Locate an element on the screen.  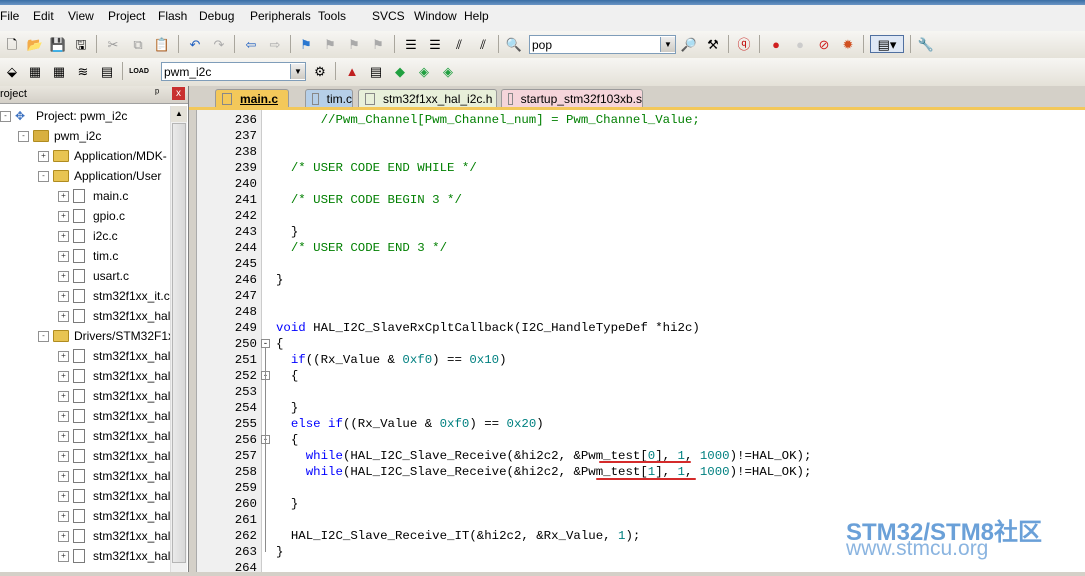
unindent-icon: ☰ is located at coordinates (435, 44).